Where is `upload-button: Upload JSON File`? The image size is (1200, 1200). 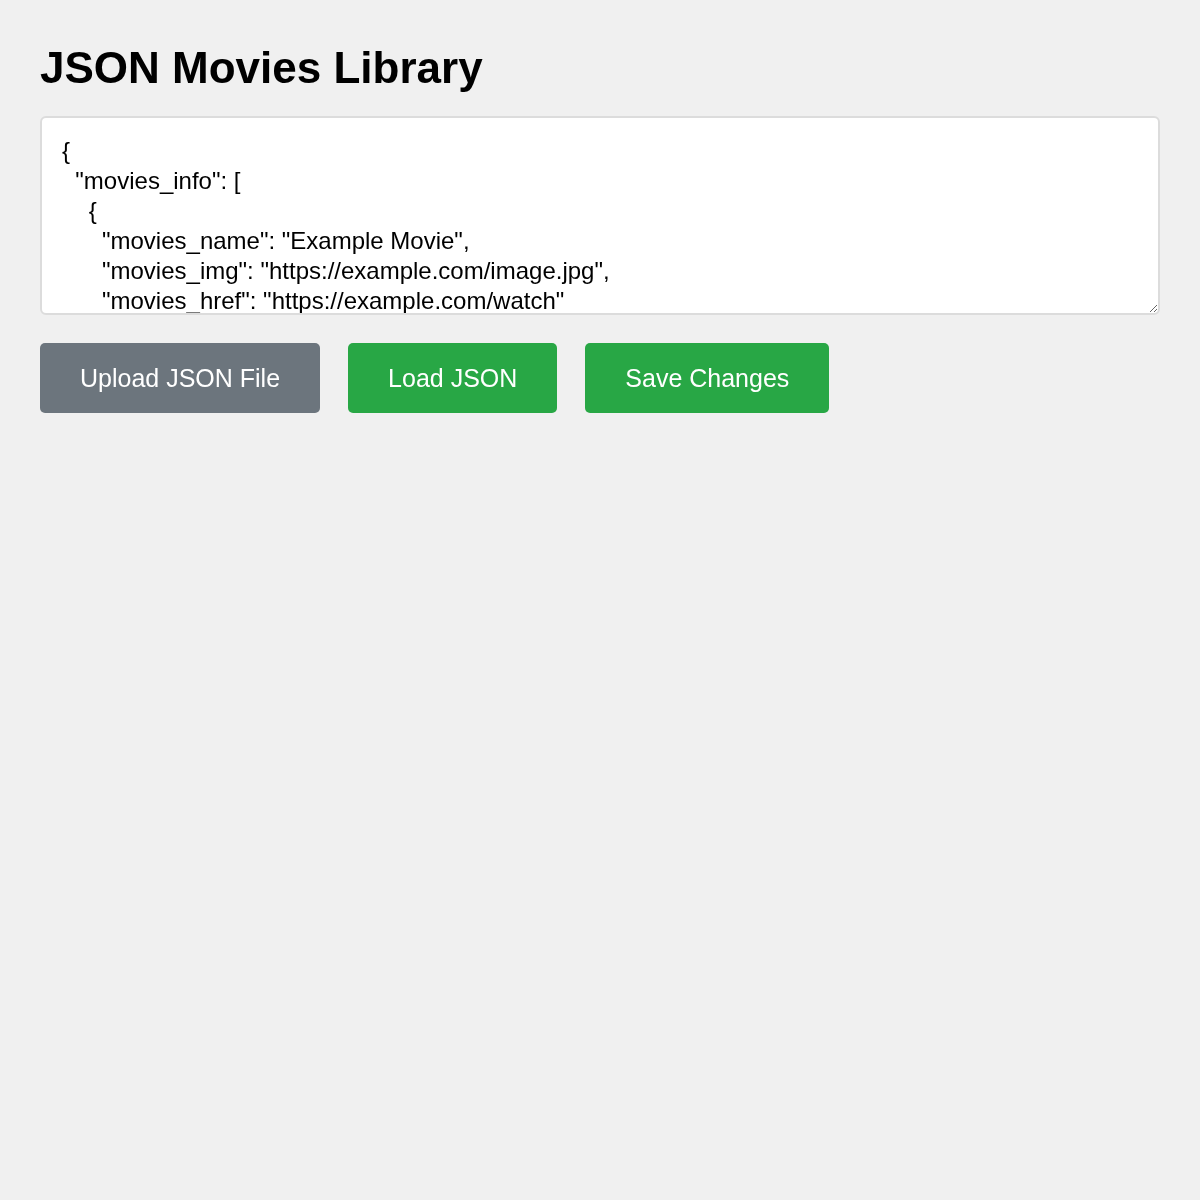
upload-button: Upload JSON File is located at coordinates (180, 378).